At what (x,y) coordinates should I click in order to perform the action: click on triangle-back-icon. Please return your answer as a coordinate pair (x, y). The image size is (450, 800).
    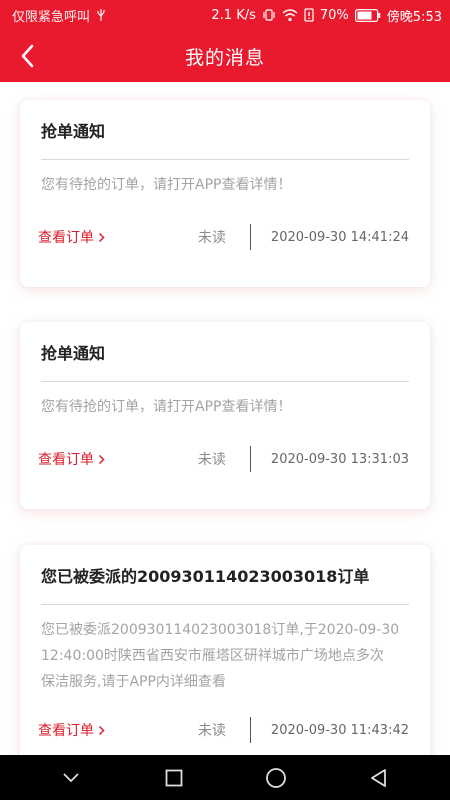
    Looking at the image, I should click on (378, 777).